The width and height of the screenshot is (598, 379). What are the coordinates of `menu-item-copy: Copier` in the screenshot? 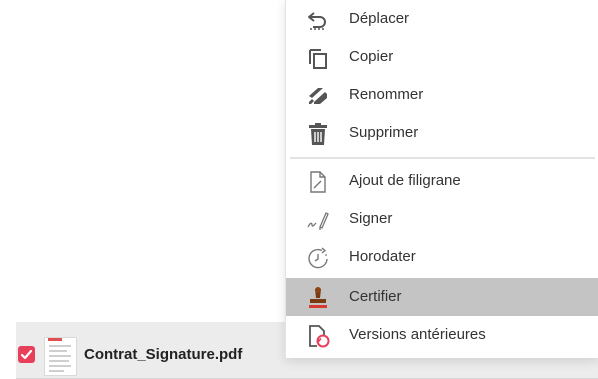 It's located at (442, 57).